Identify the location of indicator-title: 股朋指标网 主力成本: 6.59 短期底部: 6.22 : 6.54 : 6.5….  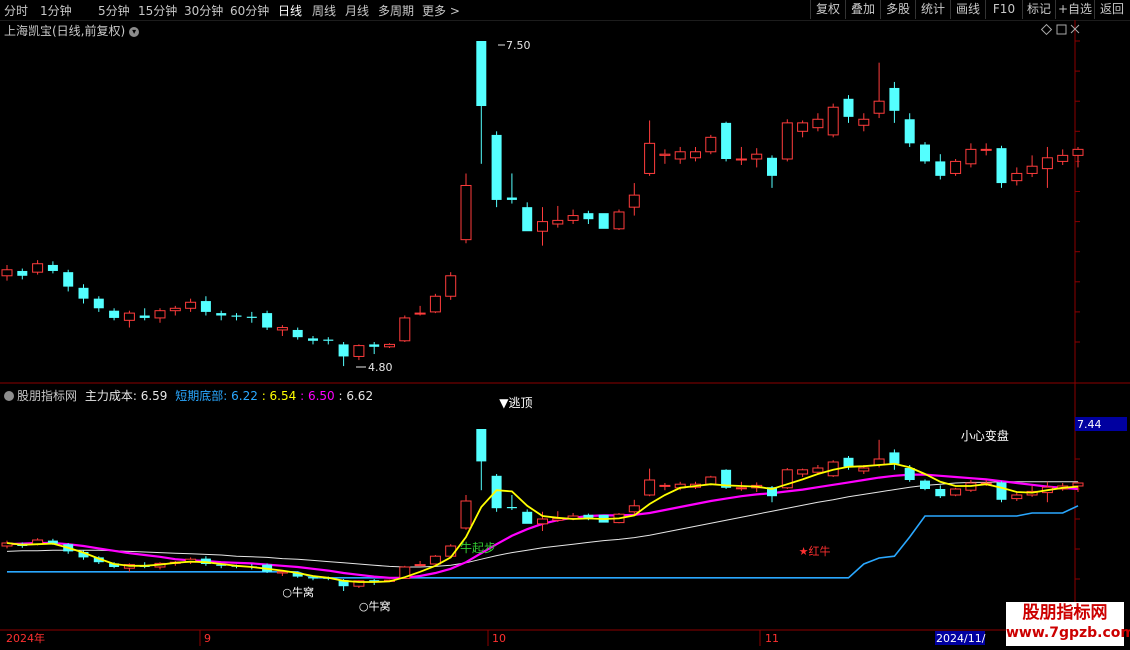
(188, 395).